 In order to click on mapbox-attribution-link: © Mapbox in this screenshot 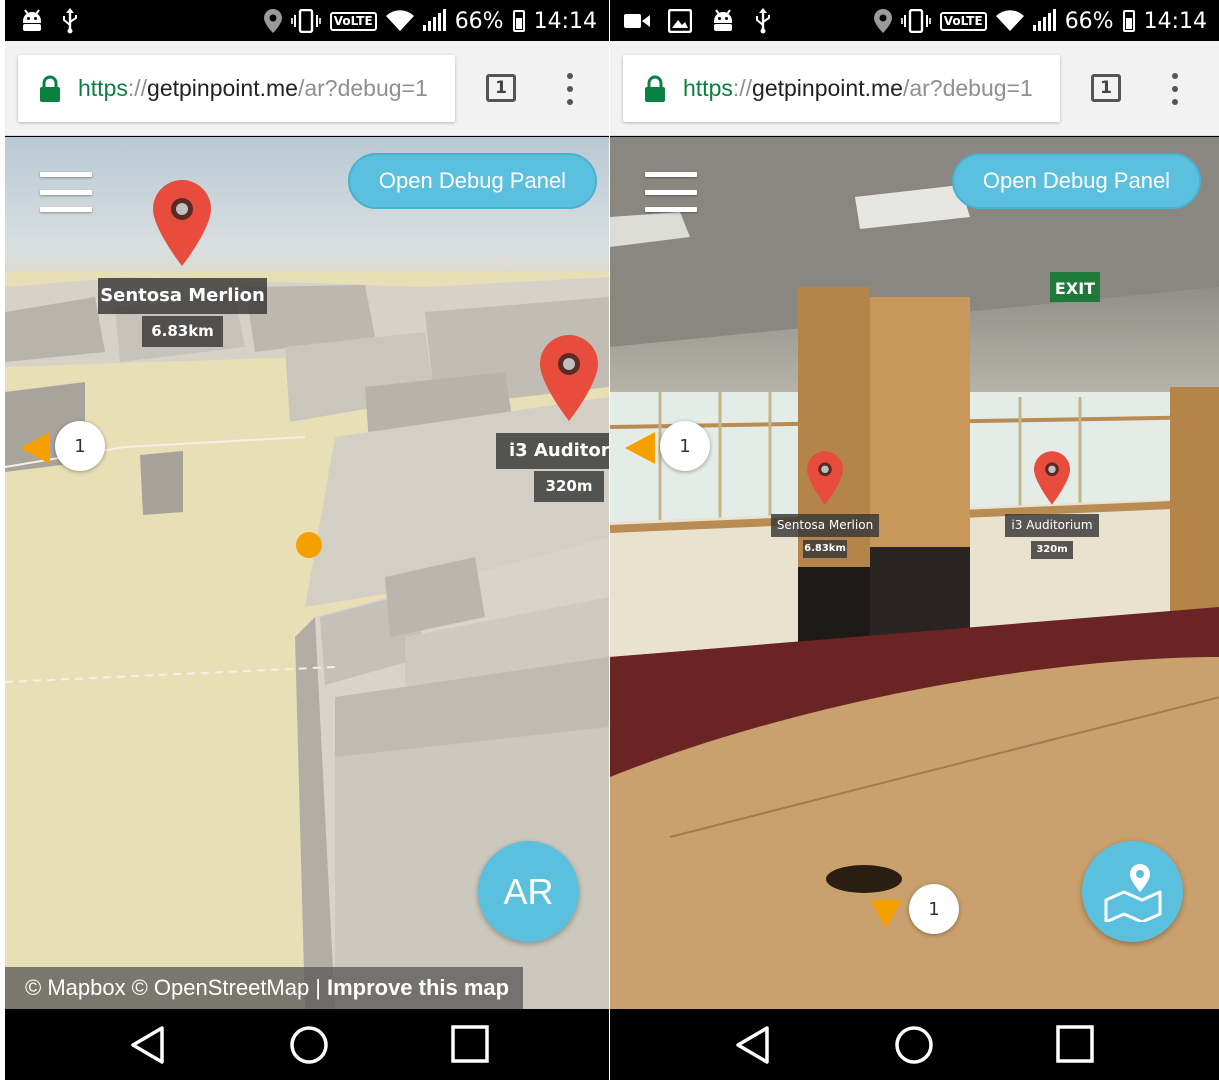, I will do `click(75, 988)`.